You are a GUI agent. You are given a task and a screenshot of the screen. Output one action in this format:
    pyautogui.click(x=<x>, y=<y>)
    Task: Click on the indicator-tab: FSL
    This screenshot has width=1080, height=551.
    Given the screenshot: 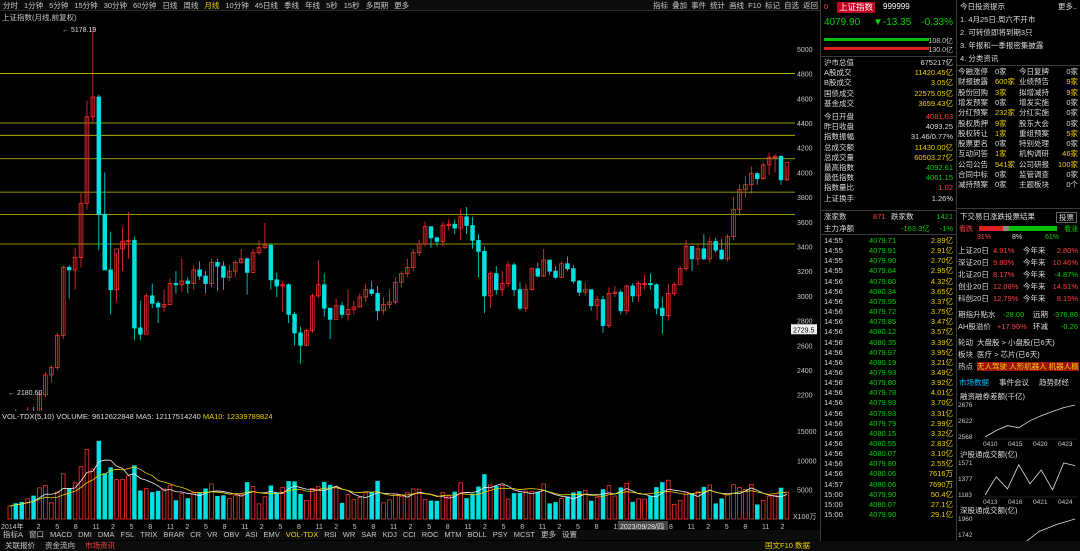 What is the action you would take?
    pyautogui.click(x=128, y=535)
    